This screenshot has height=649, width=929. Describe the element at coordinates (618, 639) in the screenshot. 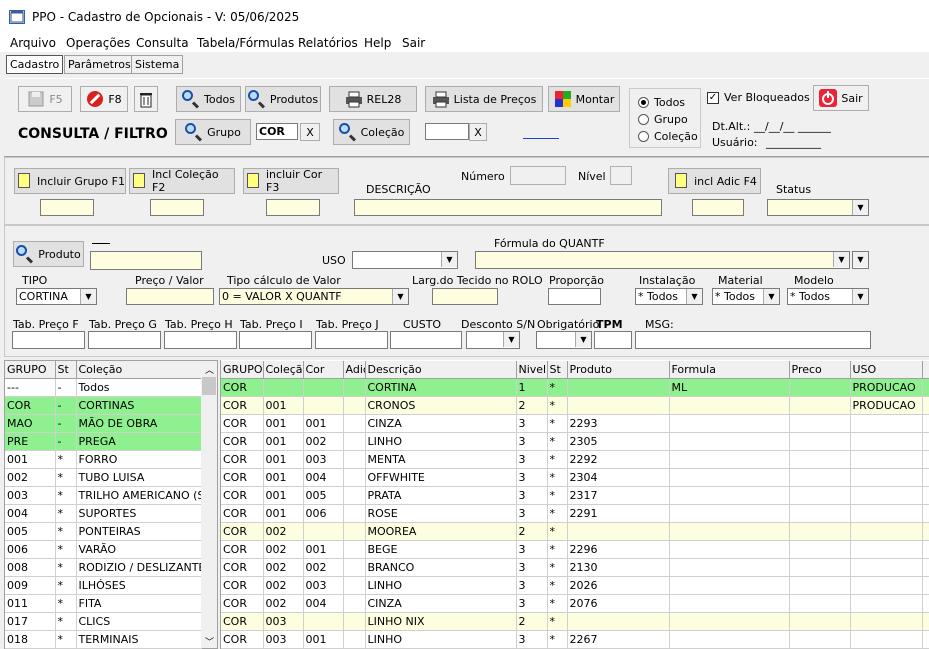

I see `right-cell: 2267` at that location.